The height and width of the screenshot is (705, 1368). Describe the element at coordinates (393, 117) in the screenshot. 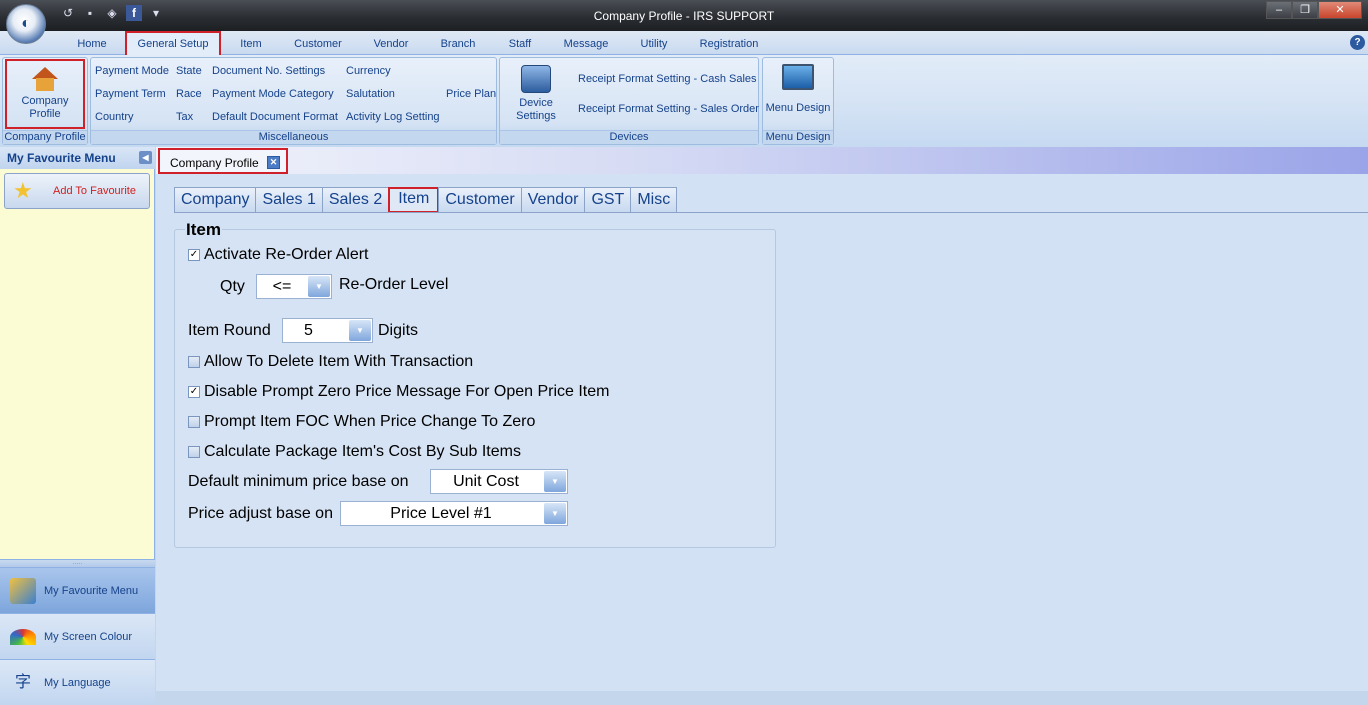

I see `activity-log-setting-button: Activity Log Setting` at that location.